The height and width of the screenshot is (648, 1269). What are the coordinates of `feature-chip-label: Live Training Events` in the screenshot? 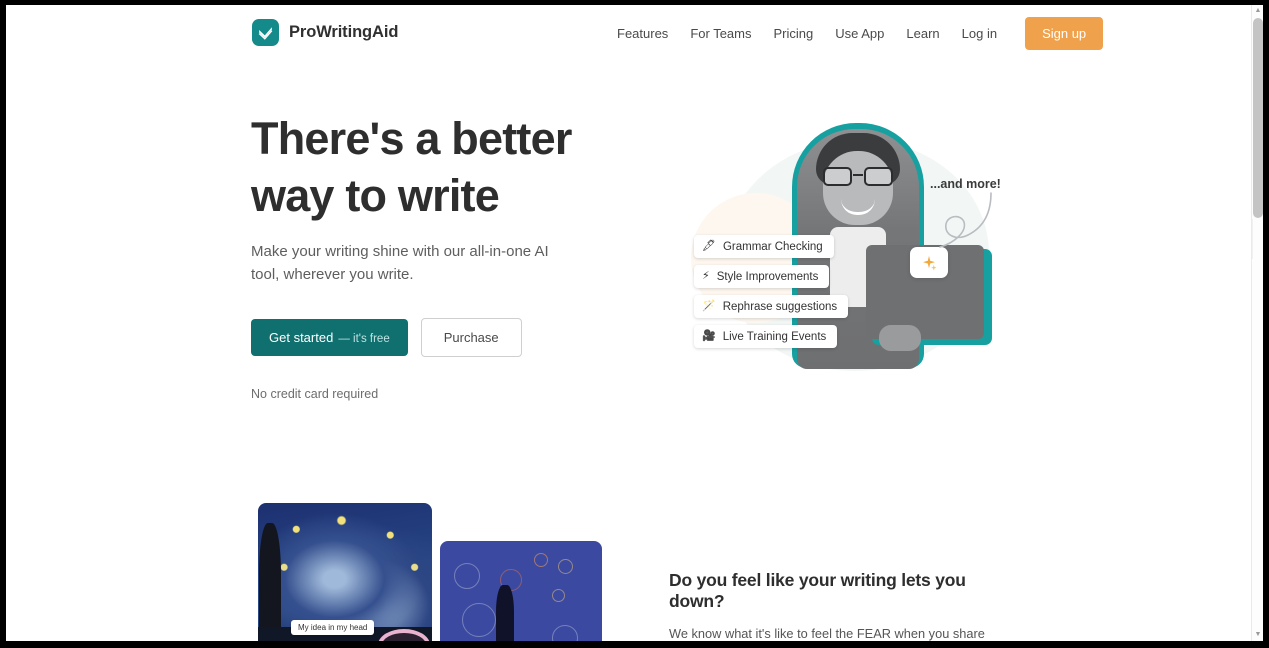 It's located at (774, 336).